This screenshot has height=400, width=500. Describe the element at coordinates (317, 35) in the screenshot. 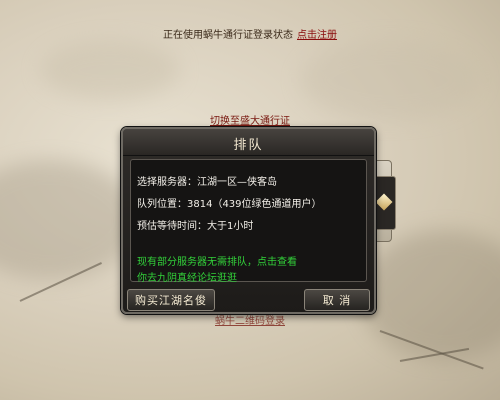

I see `register-link: 点击注册` at that location.